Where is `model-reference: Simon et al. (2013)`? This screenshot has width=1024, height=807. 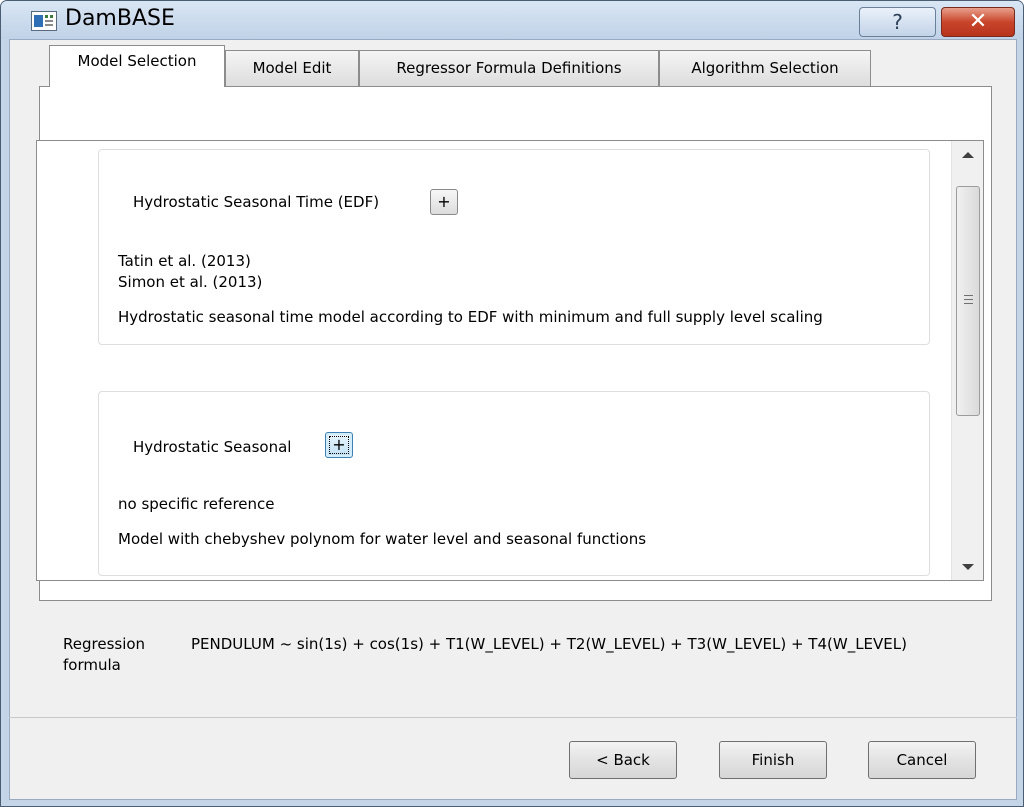 model-reference: Simon et al. (2013) is located at coordinates (190, 282).